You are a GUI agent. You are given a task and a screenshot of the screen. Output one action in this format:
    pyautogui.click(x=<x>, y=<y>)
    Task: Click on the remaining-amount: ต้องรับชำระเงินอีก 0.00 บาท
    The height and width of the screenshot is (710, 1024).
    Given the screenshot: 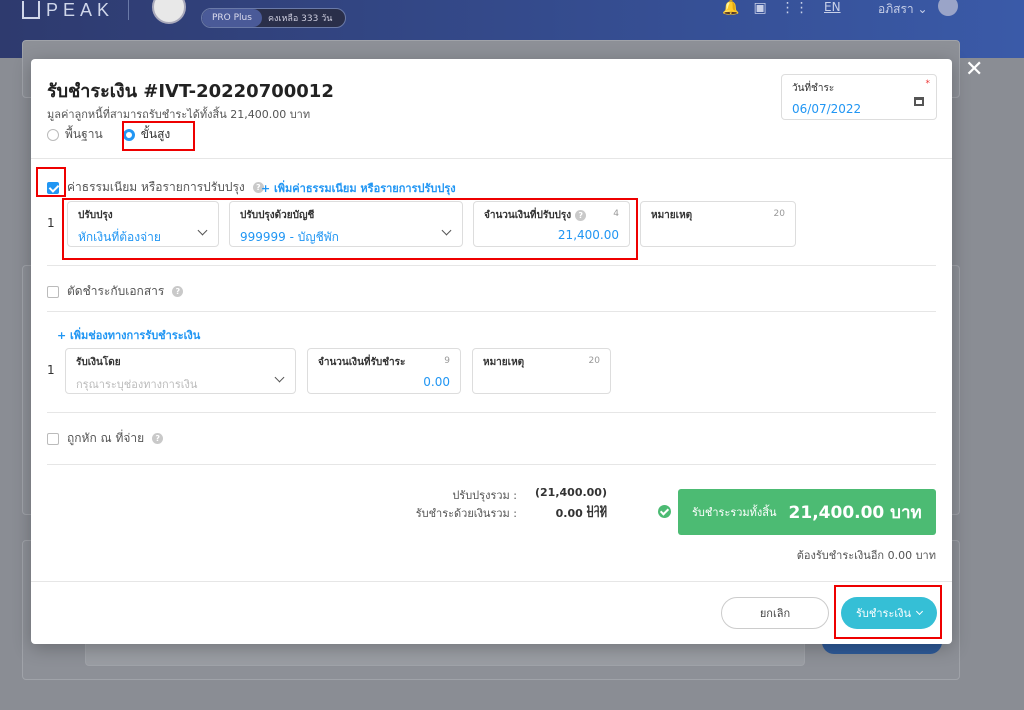 What is the action you would take?
    pyautogui.click(x=866, y=555)
    